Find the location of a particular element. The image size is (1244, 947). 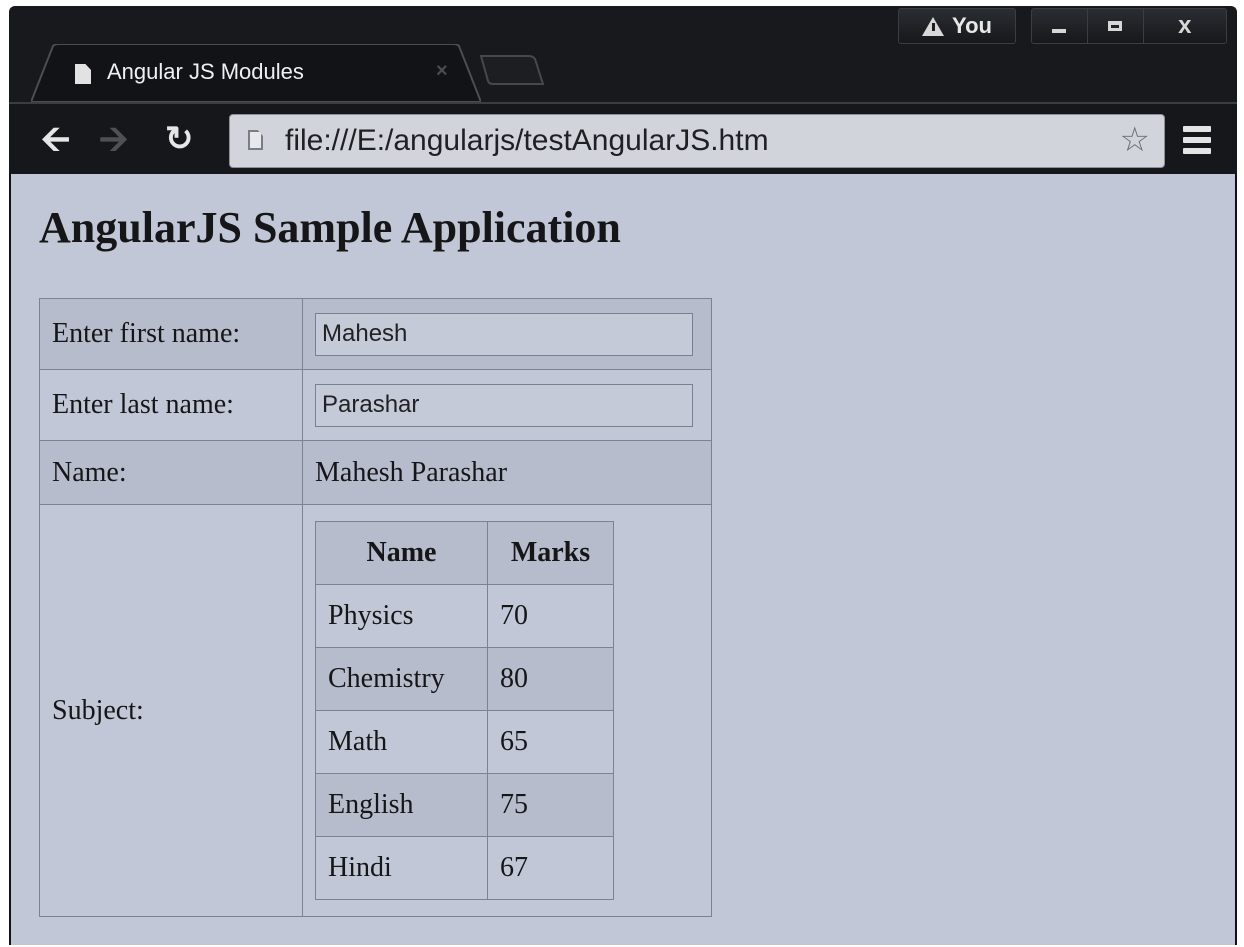

menu-icon is located at coordinates (1197, 140).